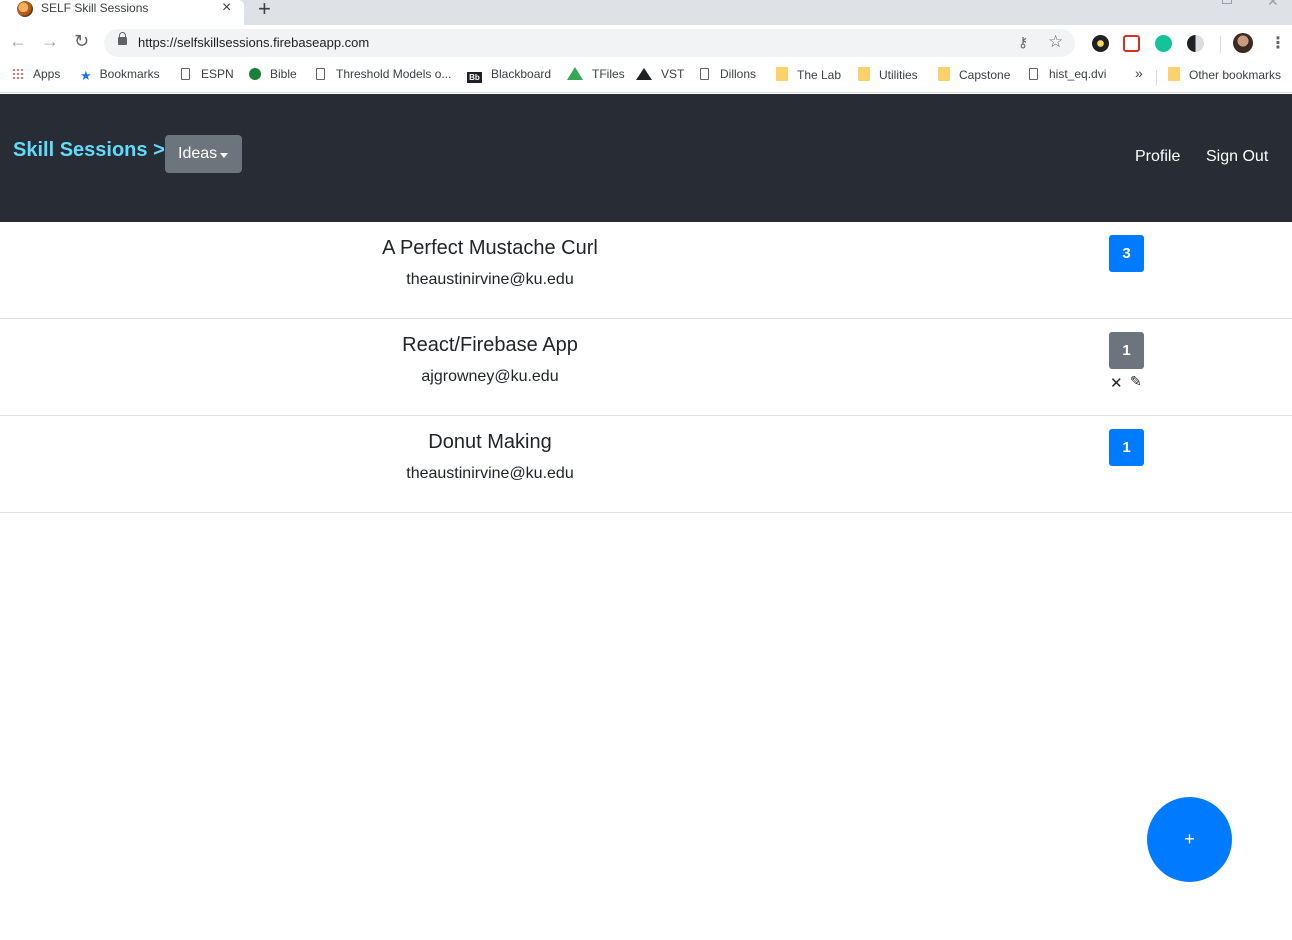  I want to click on reload-icon: ↻, so click(81, 41).